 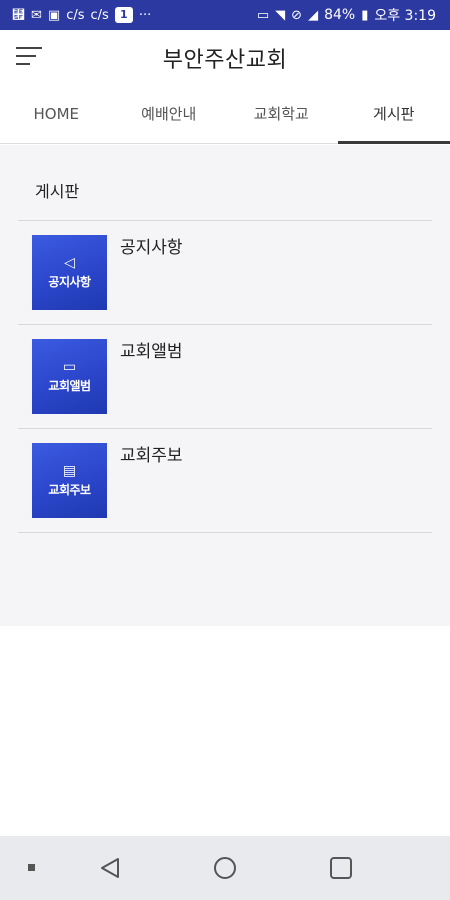 I want to click on thumbnail-label: 공지사항, so click(x=69, y=281).